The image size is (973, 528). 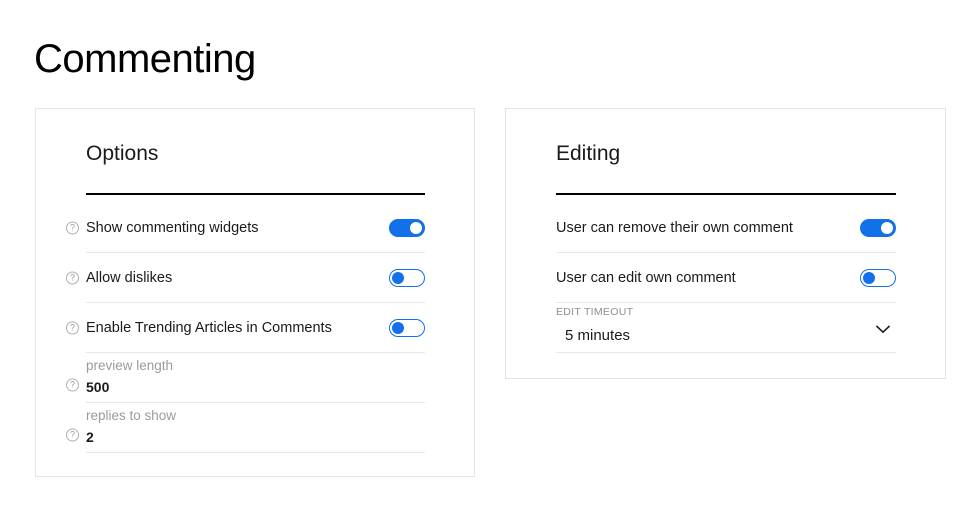 I want to click on card-title-options: Options, so click(x=122, y=153).